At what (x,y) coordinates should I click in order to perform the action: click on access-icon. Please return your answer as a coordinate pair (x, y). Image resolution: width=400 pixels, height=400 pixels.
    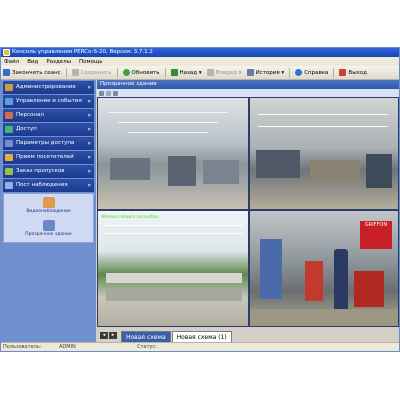
    Looking at the image, I should click on (9, 129).